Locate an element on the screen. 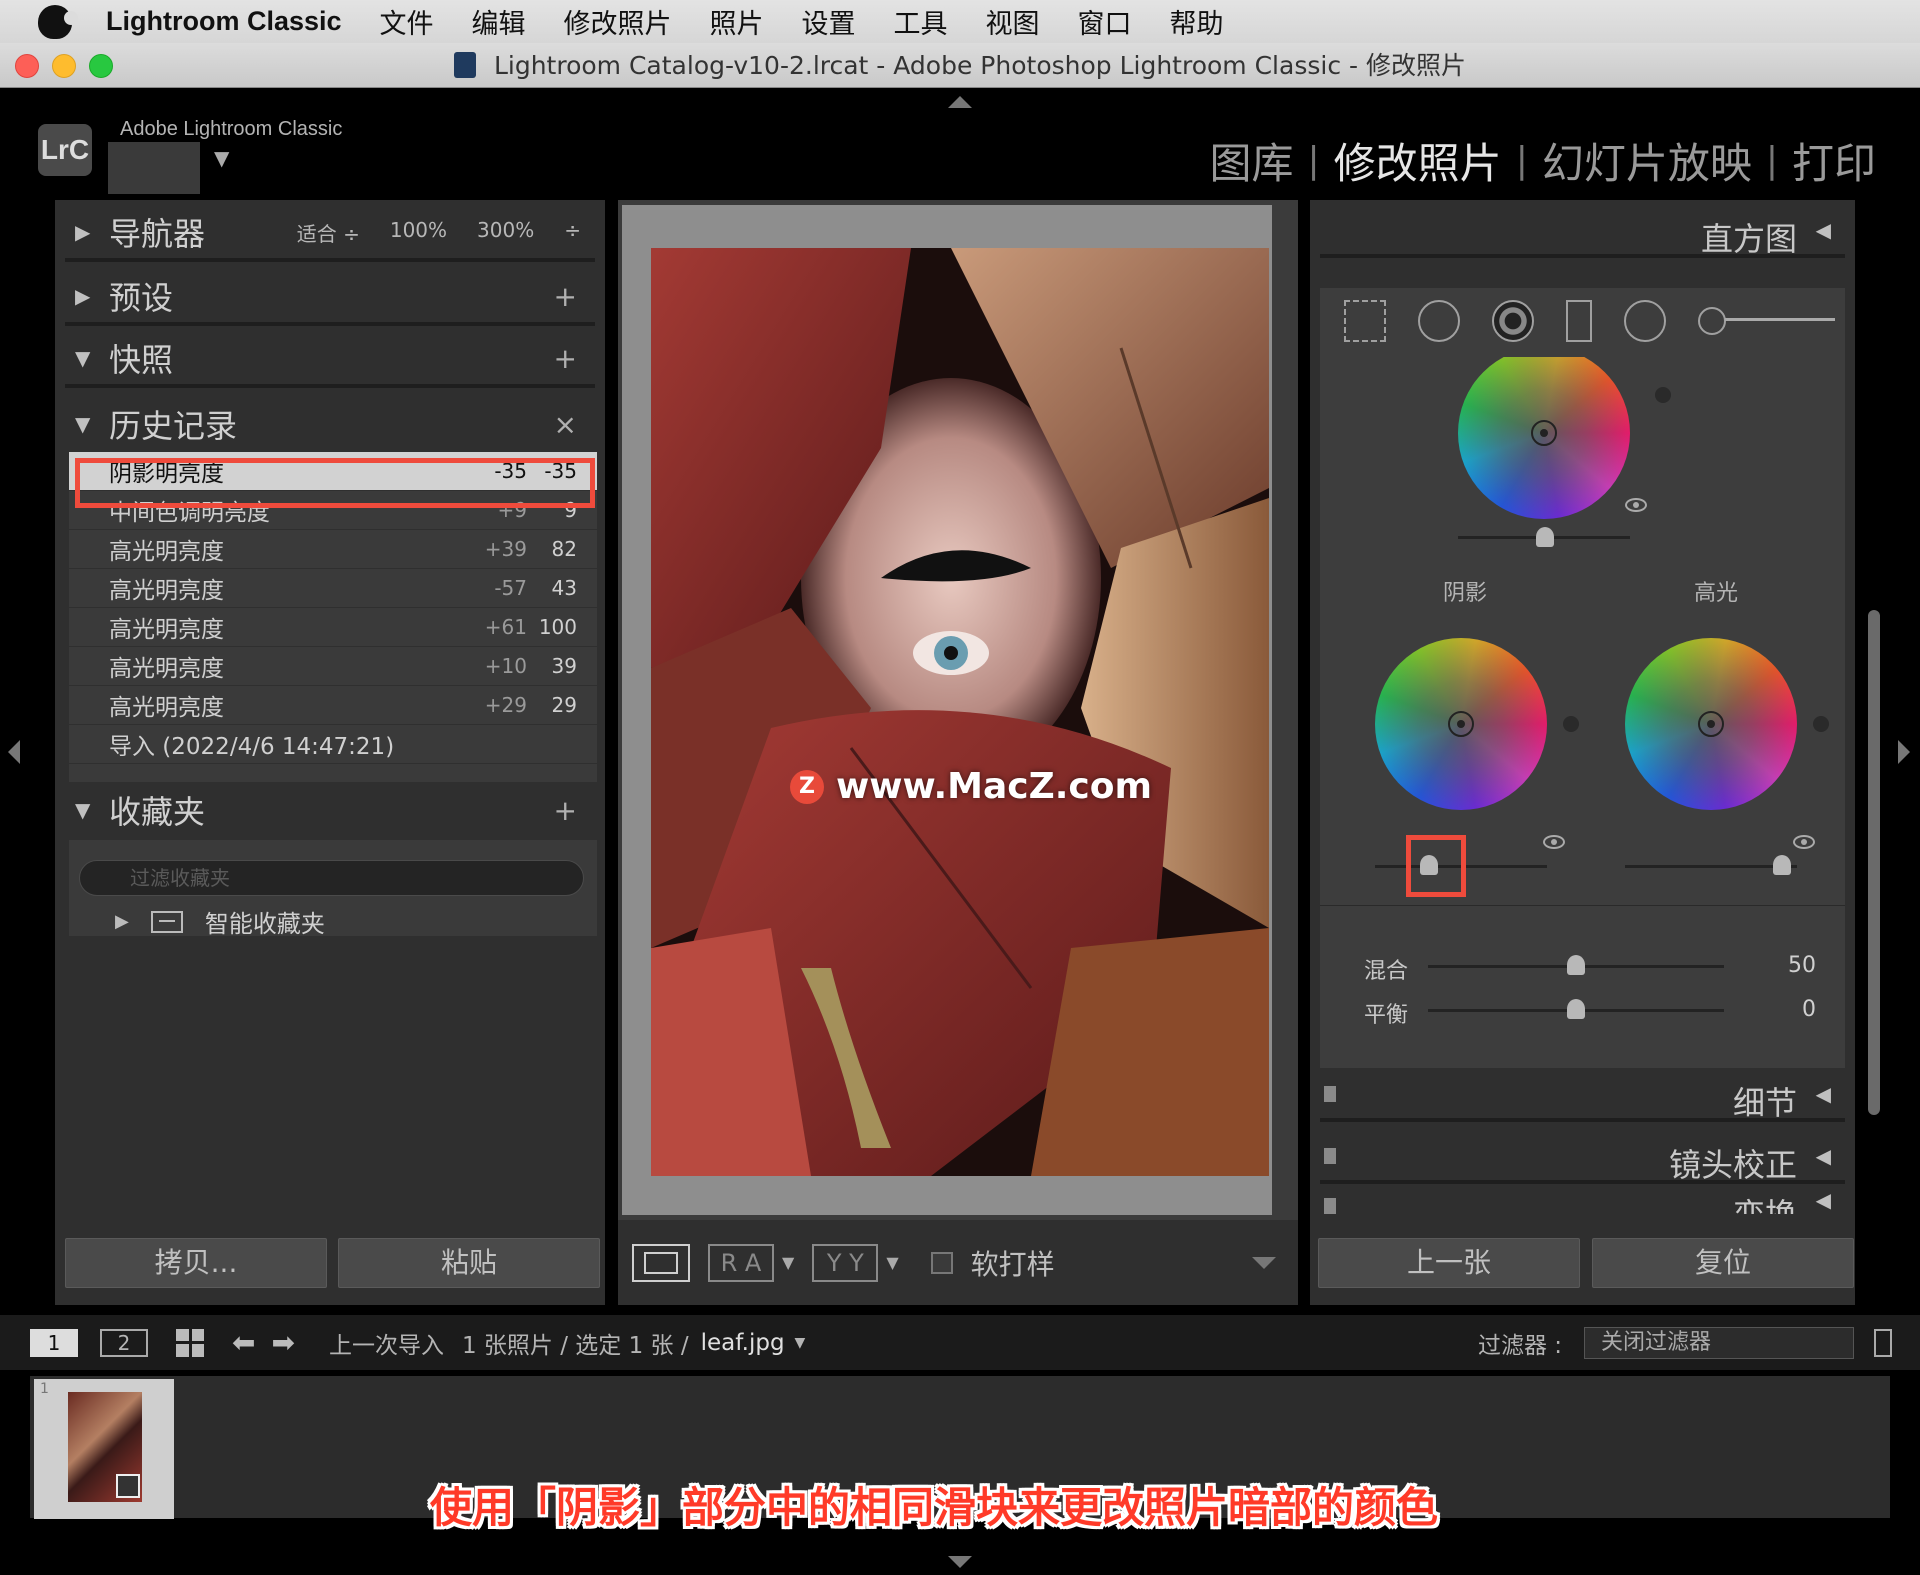  collection-filter-input: 过滤收藏夹 is located at coordinates (331, 878).